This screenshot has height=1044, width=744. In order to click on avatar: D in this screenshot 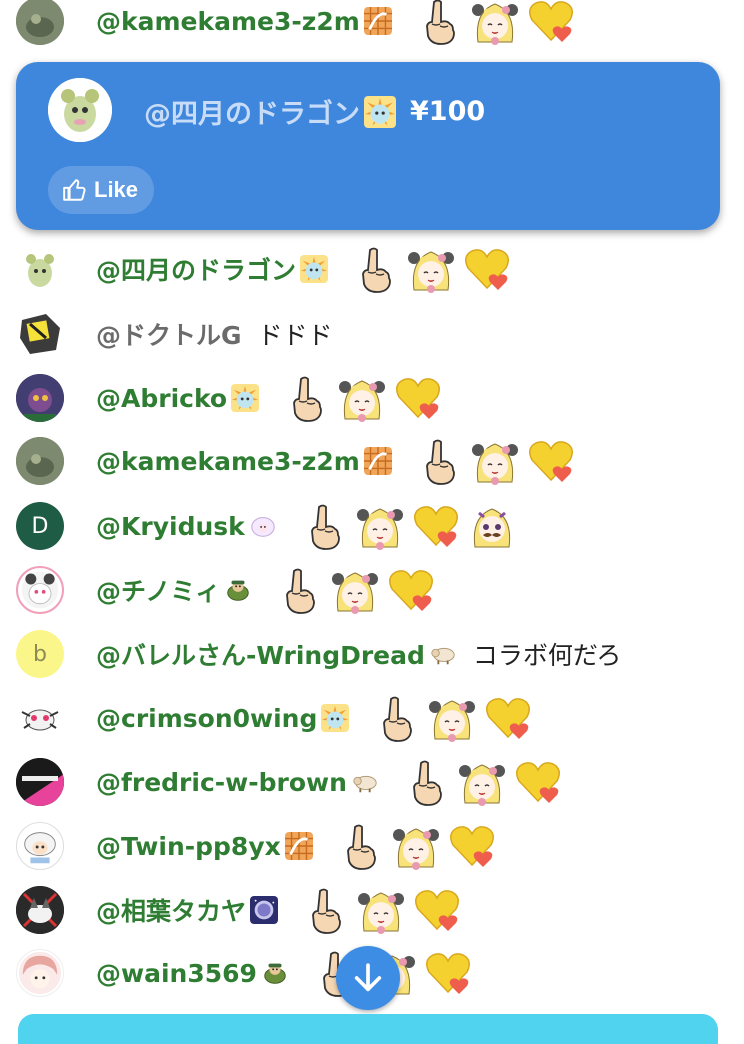, I will do `click(40, 526)`.